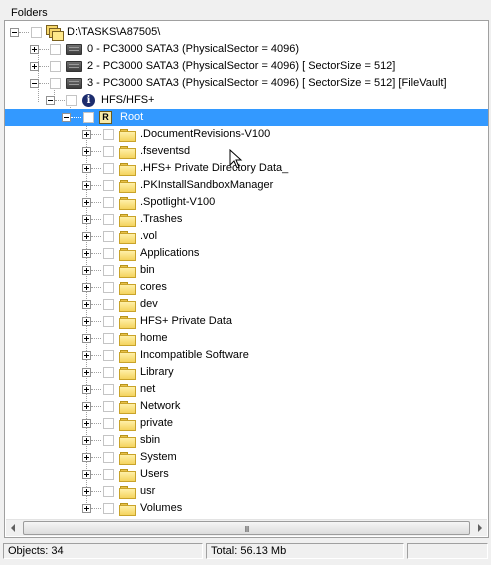 The height and width of the screenshot is (565, 491). I want to click on tree-node-folder: Incompatible Software, so click(246, 355).